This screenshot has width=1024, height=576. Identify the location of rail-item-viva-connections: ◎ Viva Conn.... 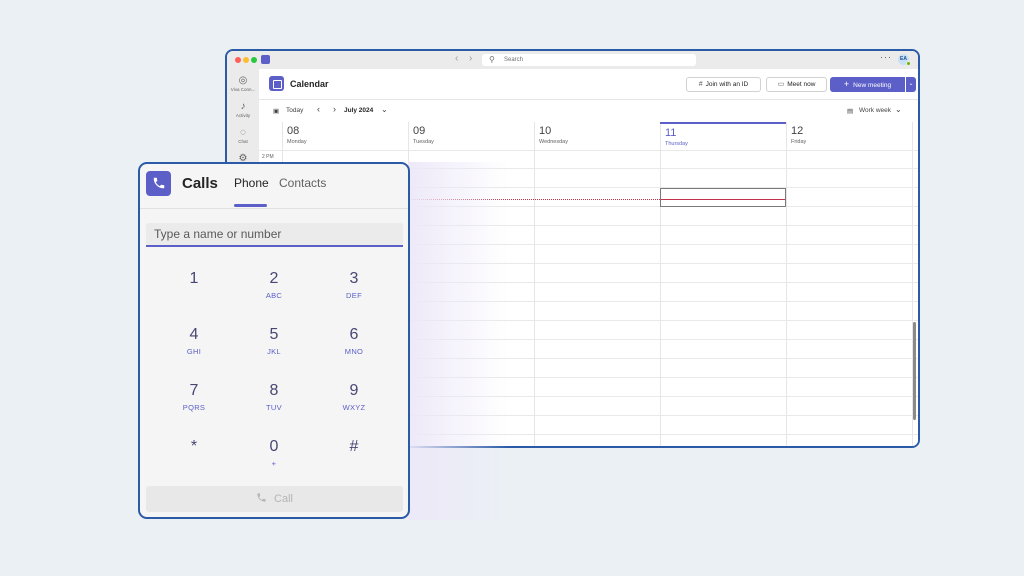
(243, 83).